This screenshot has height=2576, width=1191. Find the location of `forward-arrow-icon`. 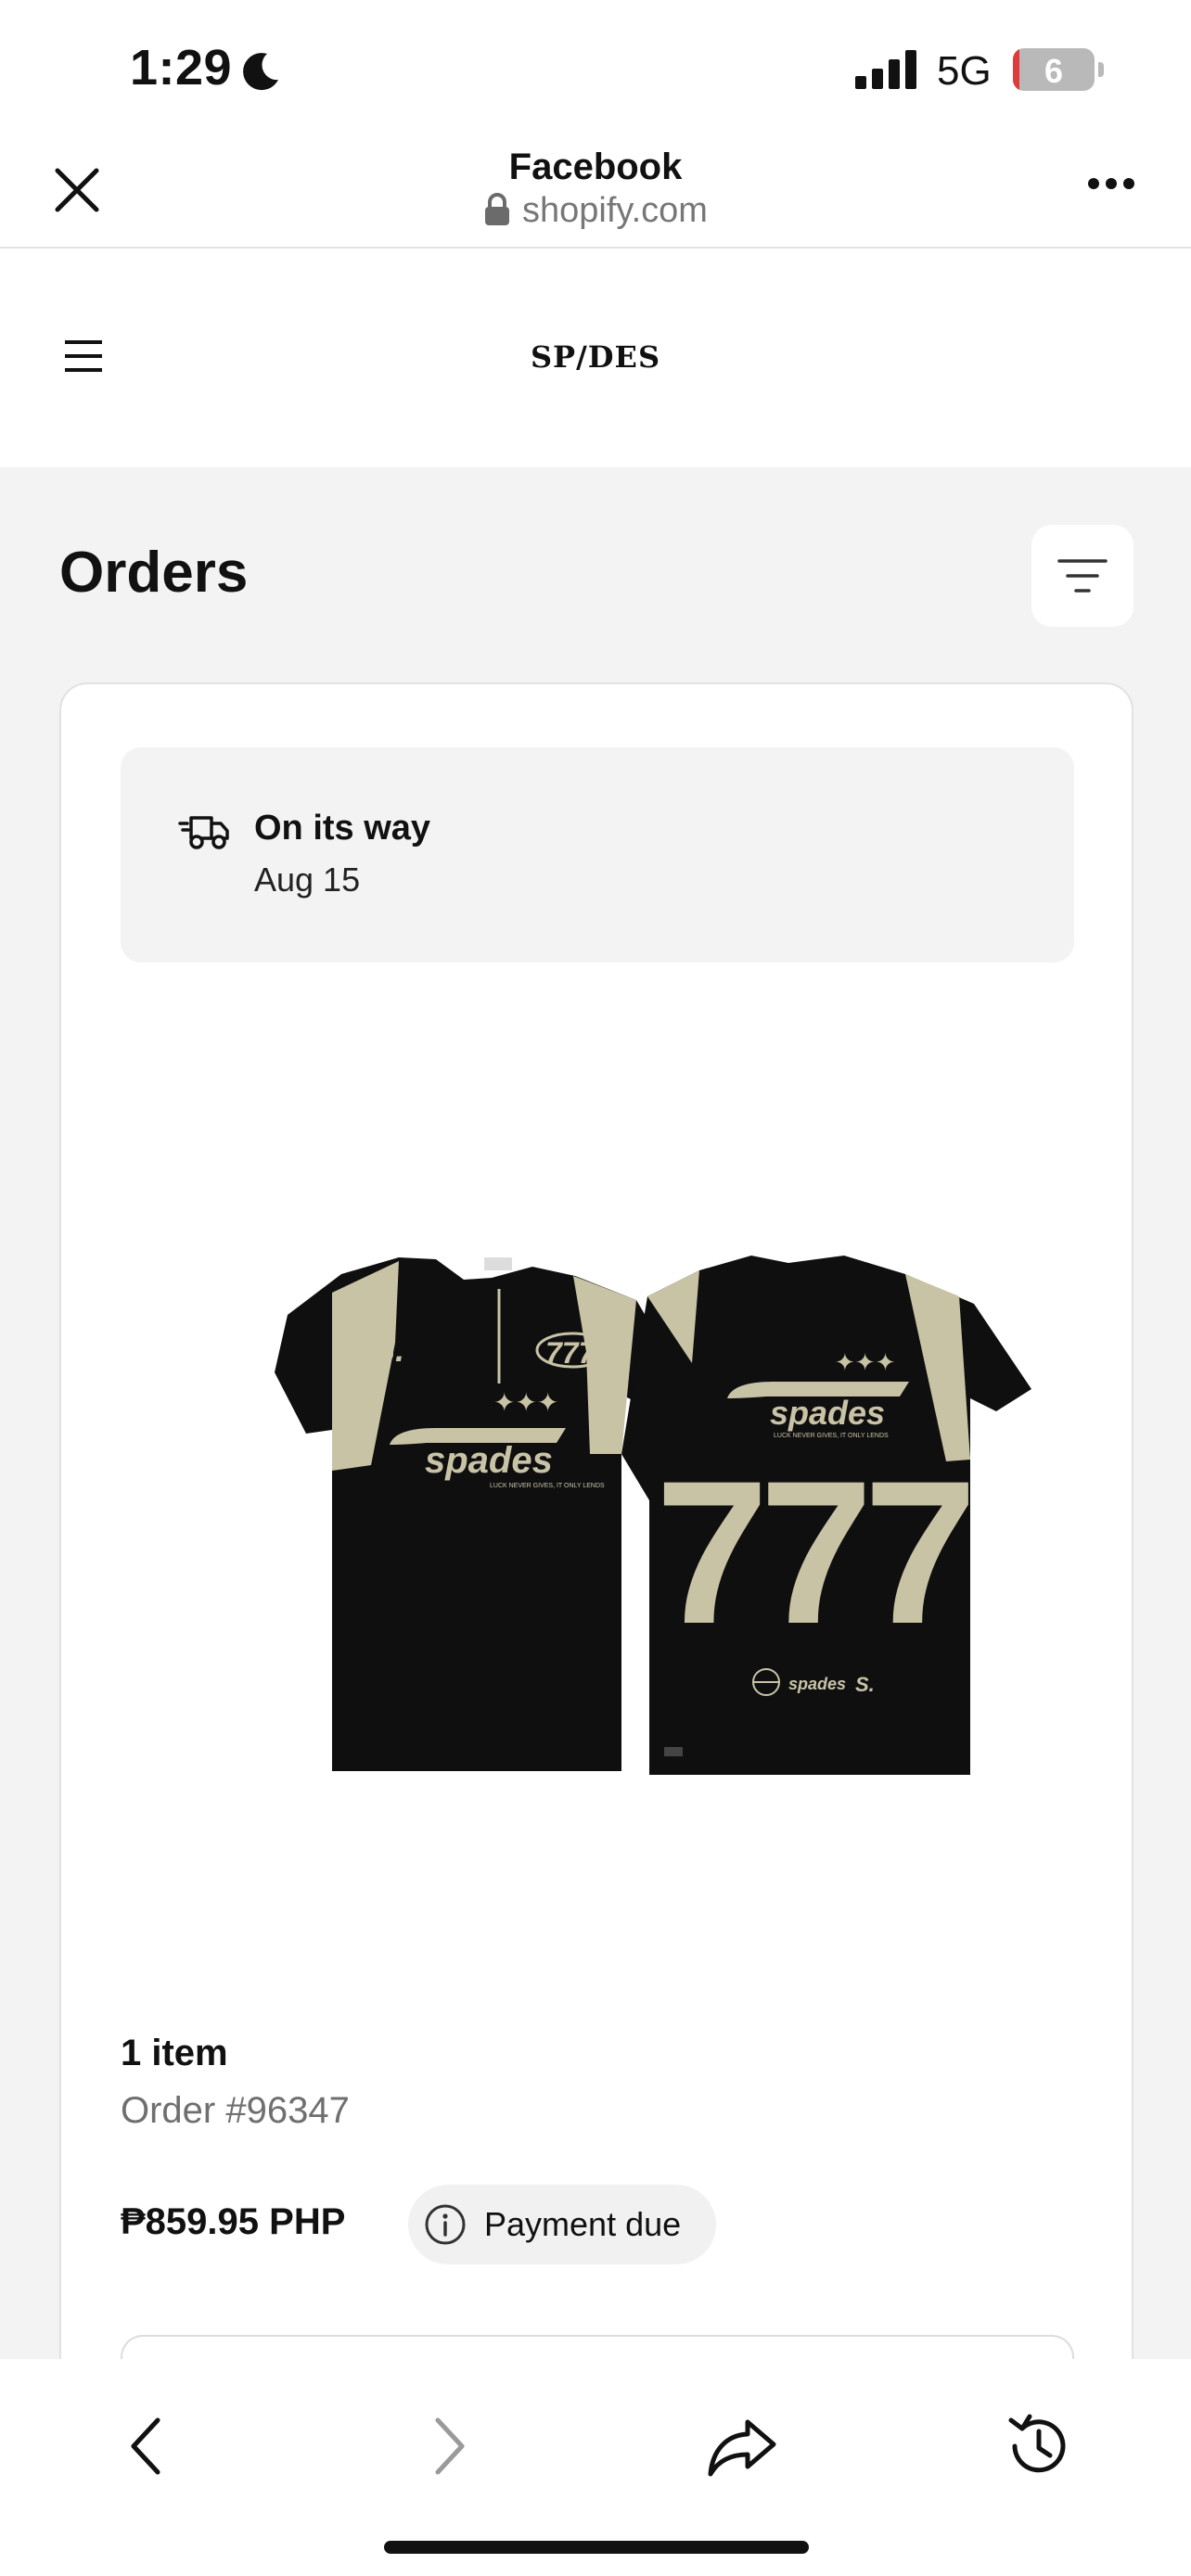

forward-arrow-icon is located at coordinates (447, 2446).